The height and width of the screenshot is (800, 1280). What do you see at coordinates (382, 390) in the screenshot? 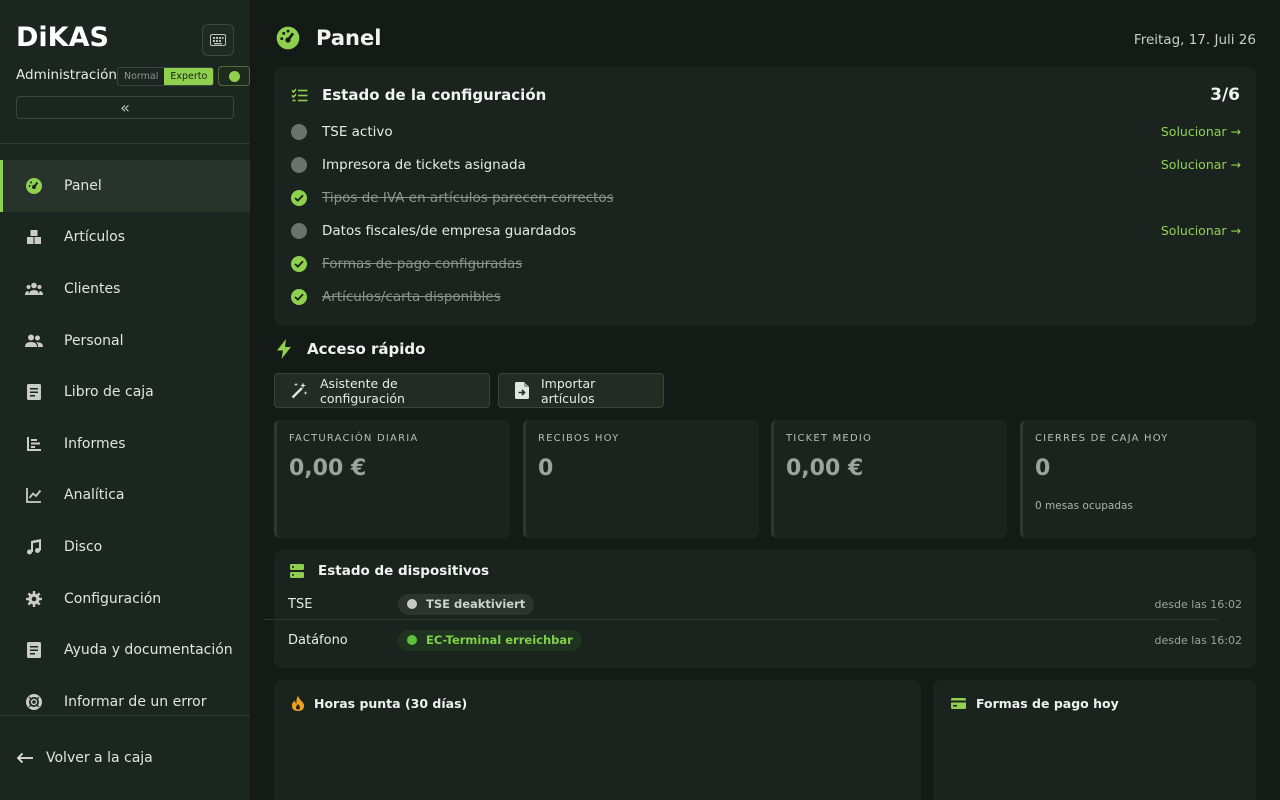
I see `setup-wizard-button: Asistente de configuración` at bounding box center [382, 390].